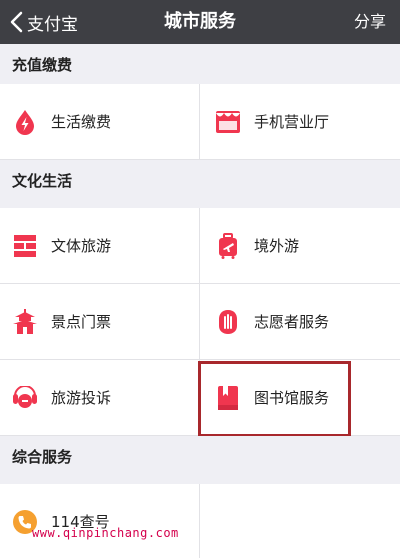 The width and height of the screenshot is (400, 558). I want to click on service-label: 手机营业厅, so click(292, 122).